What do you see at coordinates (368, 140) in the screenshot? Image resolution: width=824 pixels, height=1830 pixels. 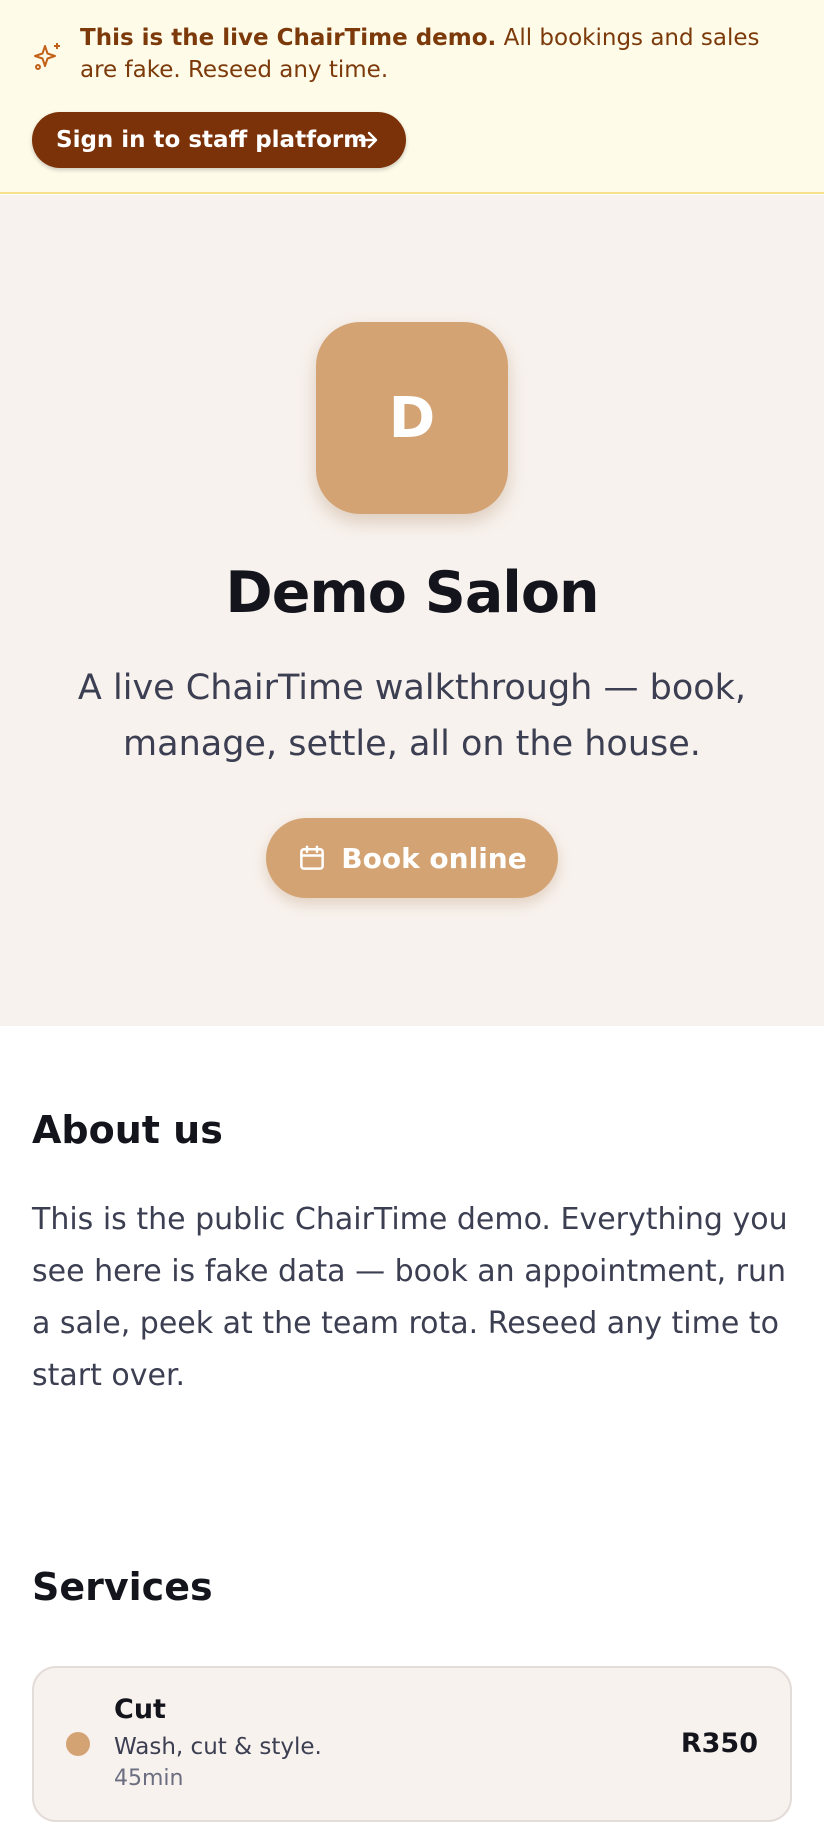 I see `arrow-right-icon` at bounding box center [368, 140].